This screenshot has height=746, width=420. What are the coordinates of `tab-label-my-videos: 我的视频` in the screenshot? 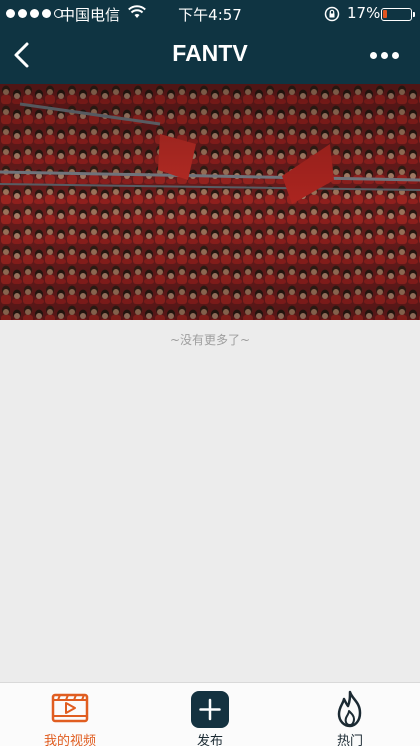 It's located at (69, 740).